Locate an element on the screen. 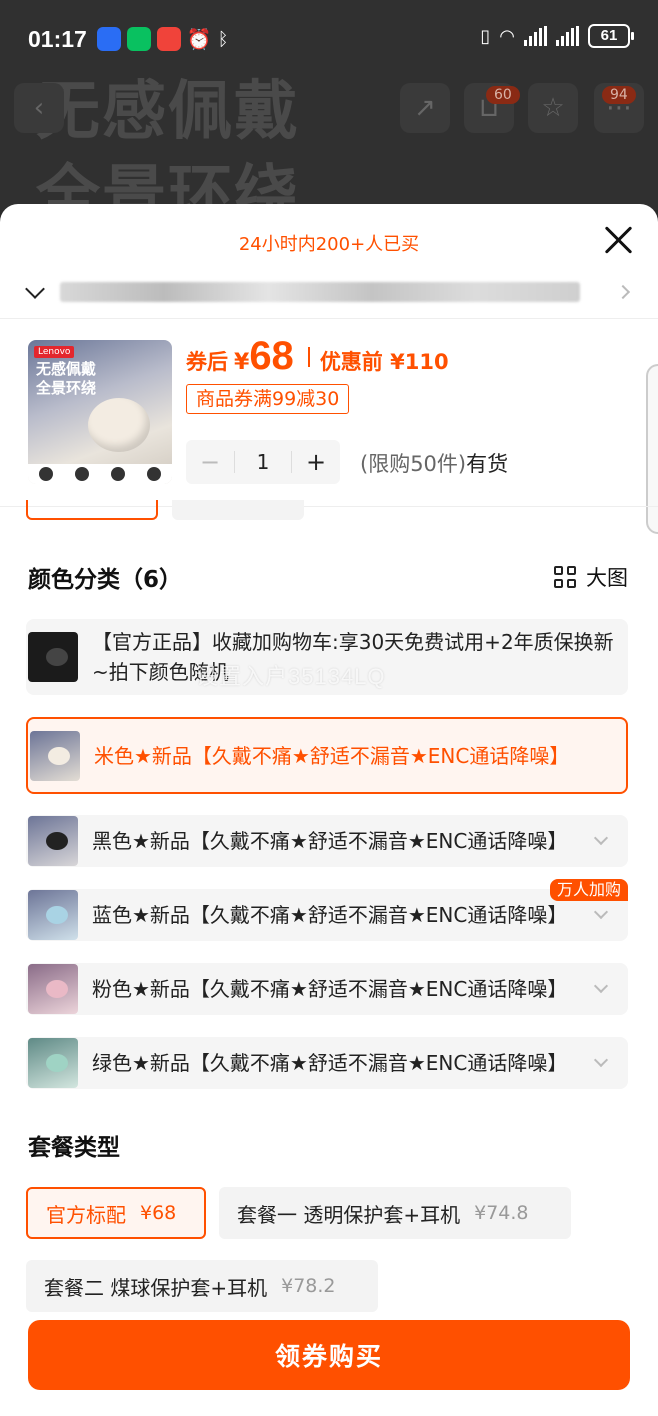 The width and height of the screenshot is (658, 1416). back-icon: ‹ is located at coordinates (39, 108).